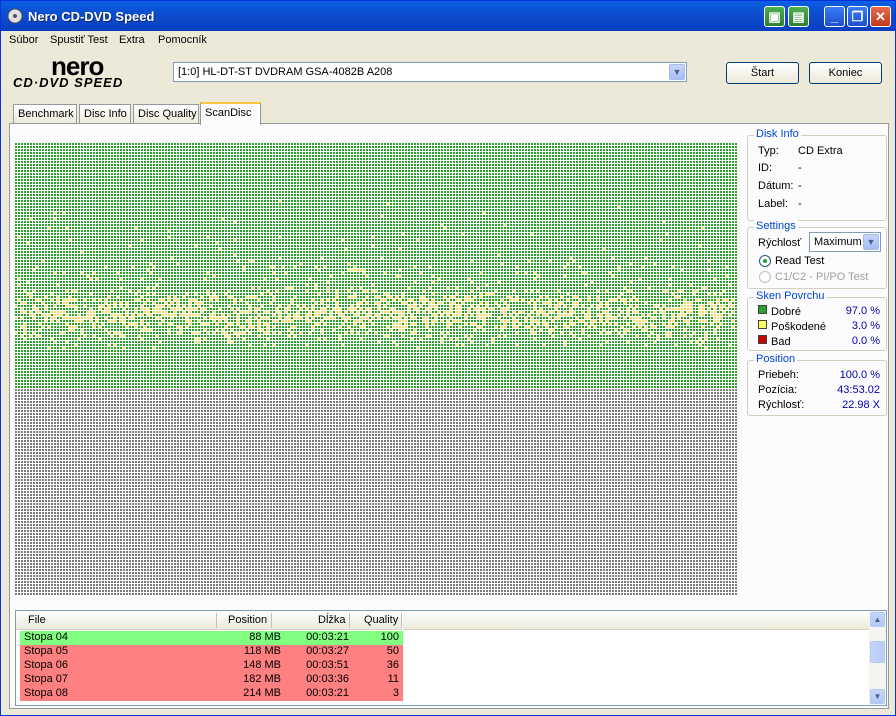  Describe the element at coordinates (230, 113) in the screenshot. I see `tab-scandisc: ScanDisc` at that location.